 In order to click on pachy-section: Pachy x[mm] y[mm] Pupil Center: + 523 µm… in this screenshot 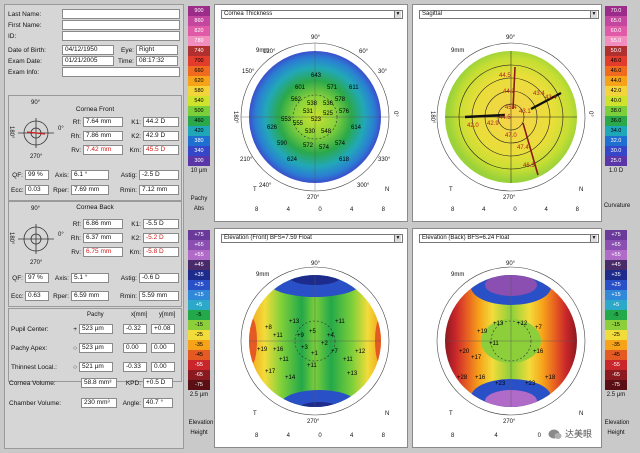, I will do `click(95, 345)`.